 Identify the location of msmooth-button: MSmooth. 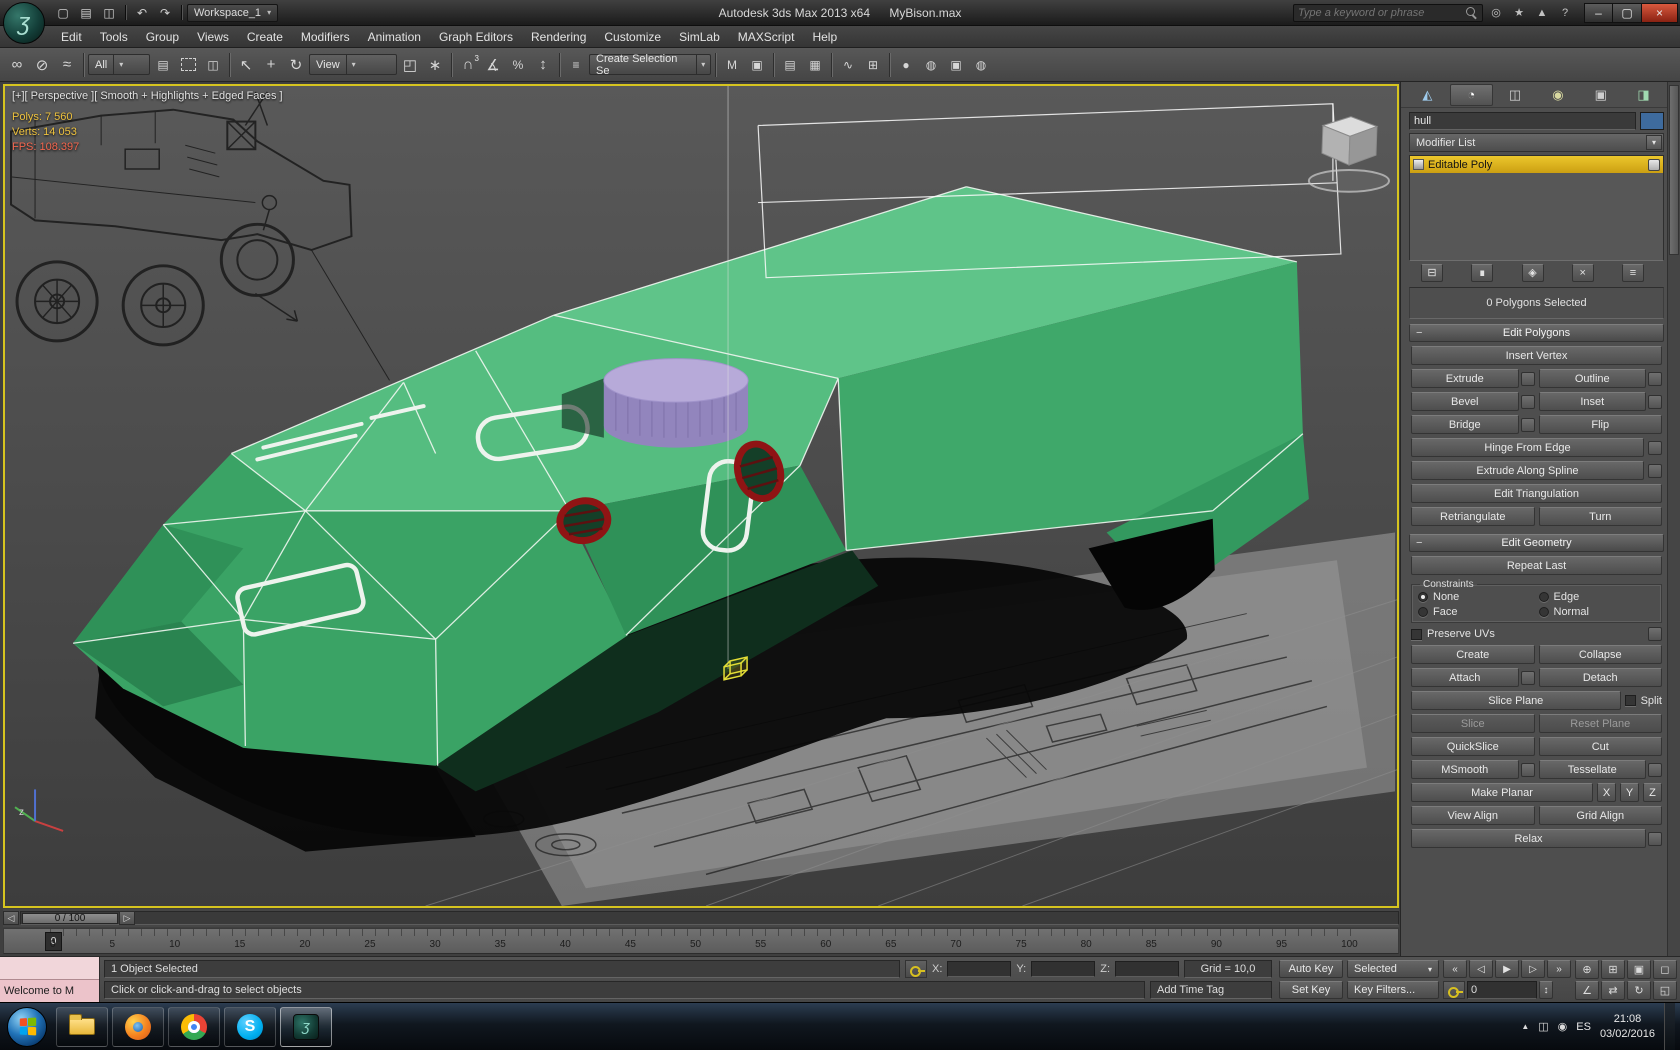
(1465, 769).